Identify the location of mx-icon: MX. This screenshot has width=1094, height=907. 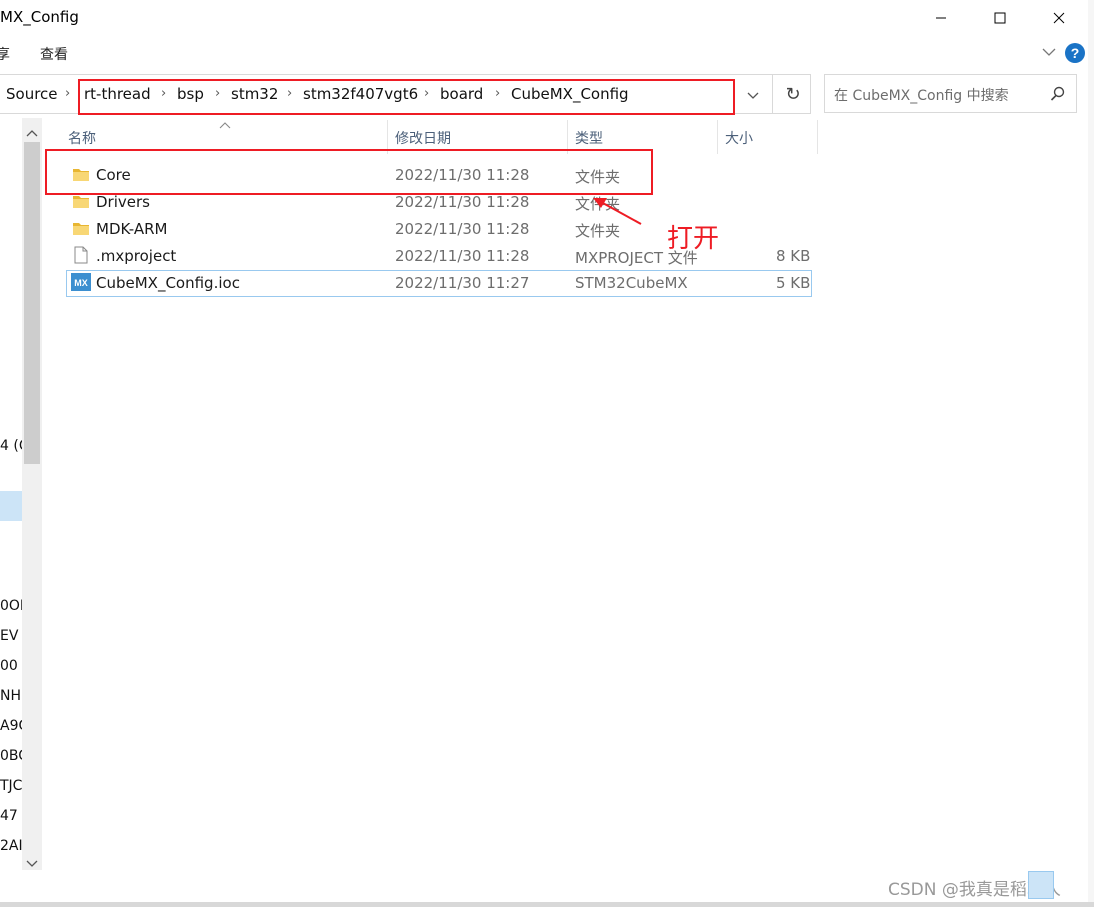
(81, 284).